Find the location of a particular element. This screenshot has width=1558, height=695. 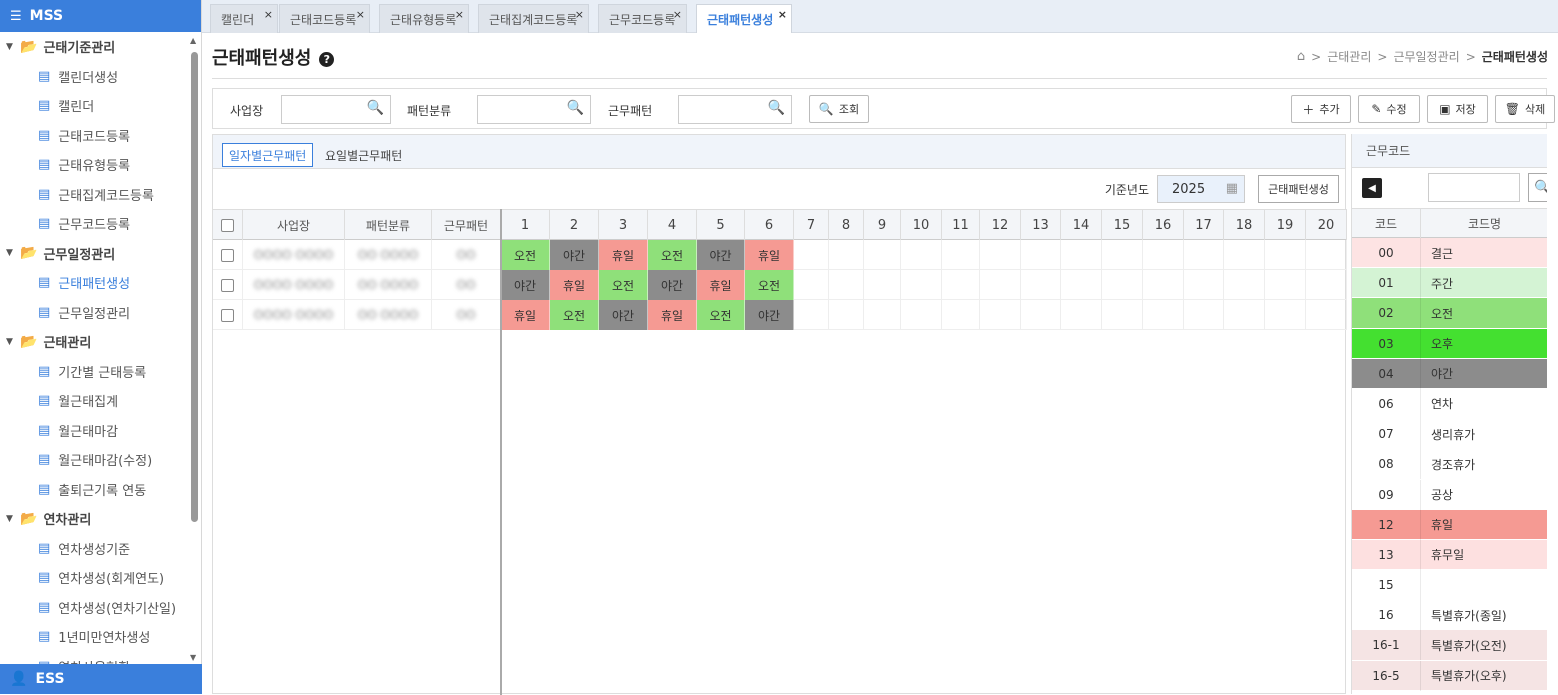

code-row: 08 경조휴가 is located at coordinates (1449, 464).